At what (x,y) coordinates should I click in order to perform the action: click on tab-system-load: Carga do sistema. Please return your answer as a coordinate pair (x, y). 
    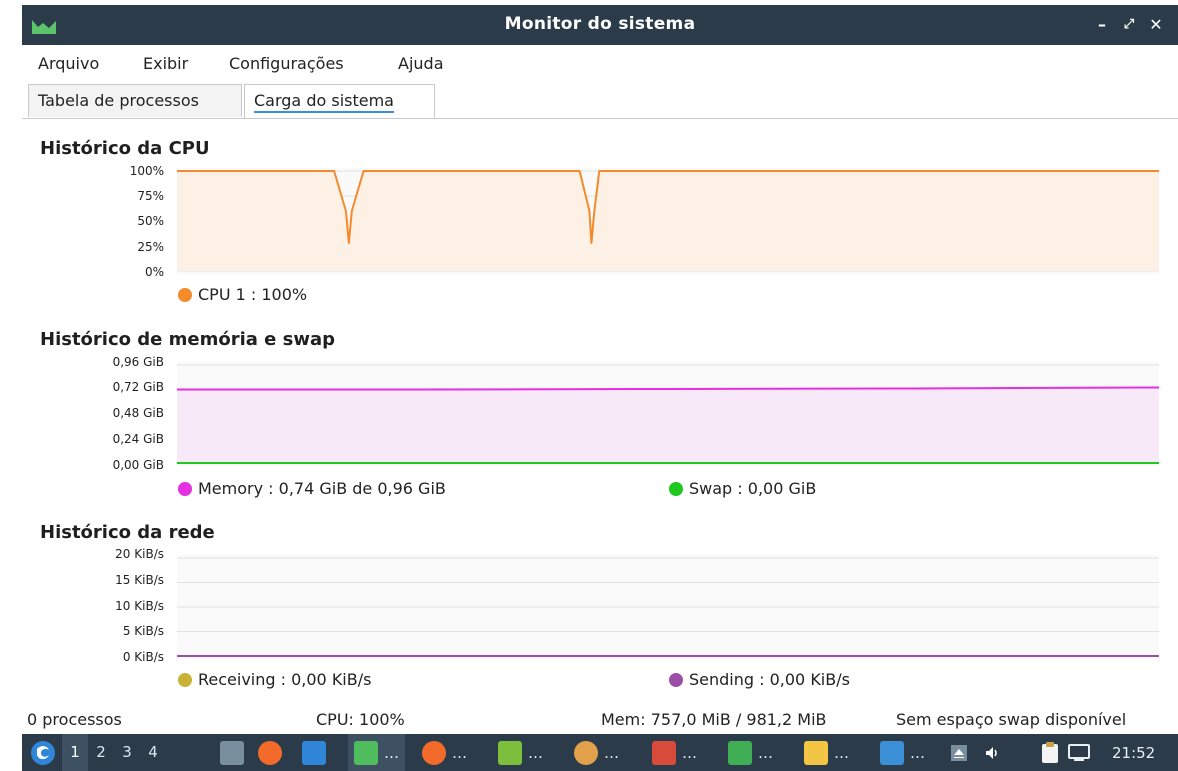
    Looking at the image, I should click on (339, 101).